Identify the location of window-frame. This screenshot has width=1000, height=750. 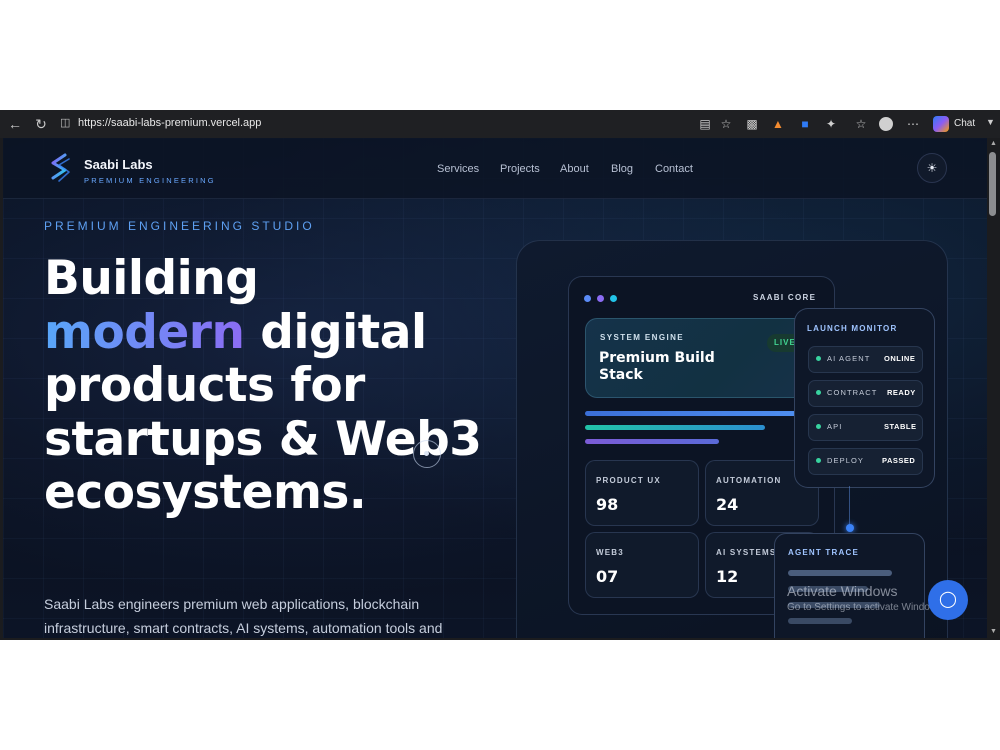
(1, 389).